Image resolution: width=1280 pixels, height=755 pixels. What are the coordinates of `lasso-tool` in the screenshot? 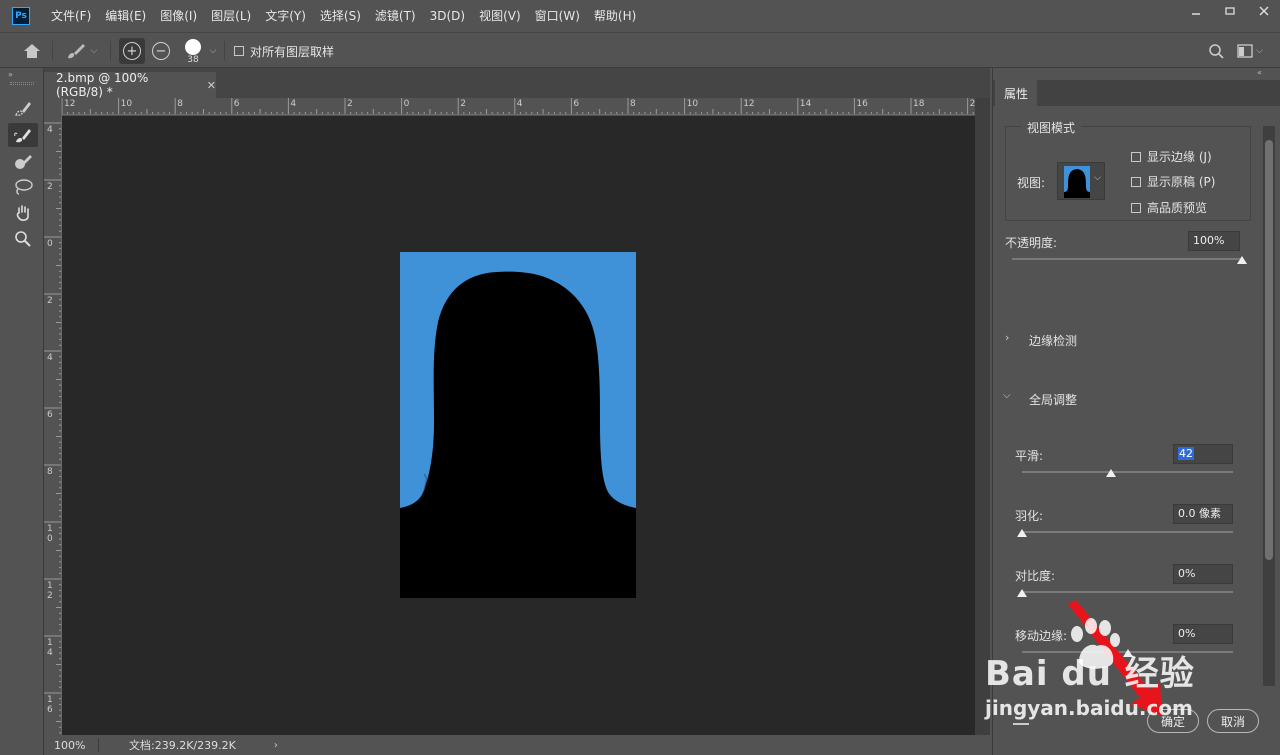 It's located at (23, 187).